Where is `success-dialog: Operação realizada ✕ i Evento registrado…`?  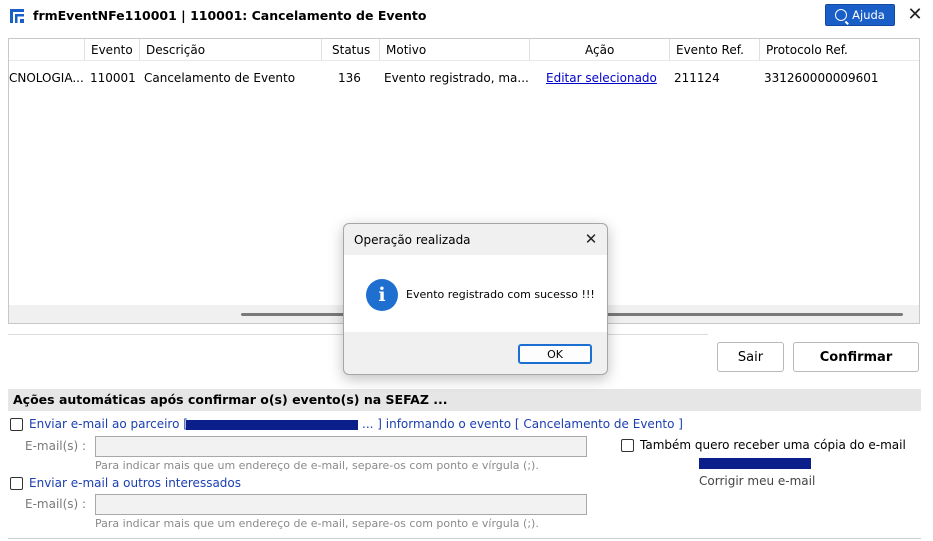 success-dialog: Operação realizada ✕ i Evento registrado… is located at coordinates (475, 299).